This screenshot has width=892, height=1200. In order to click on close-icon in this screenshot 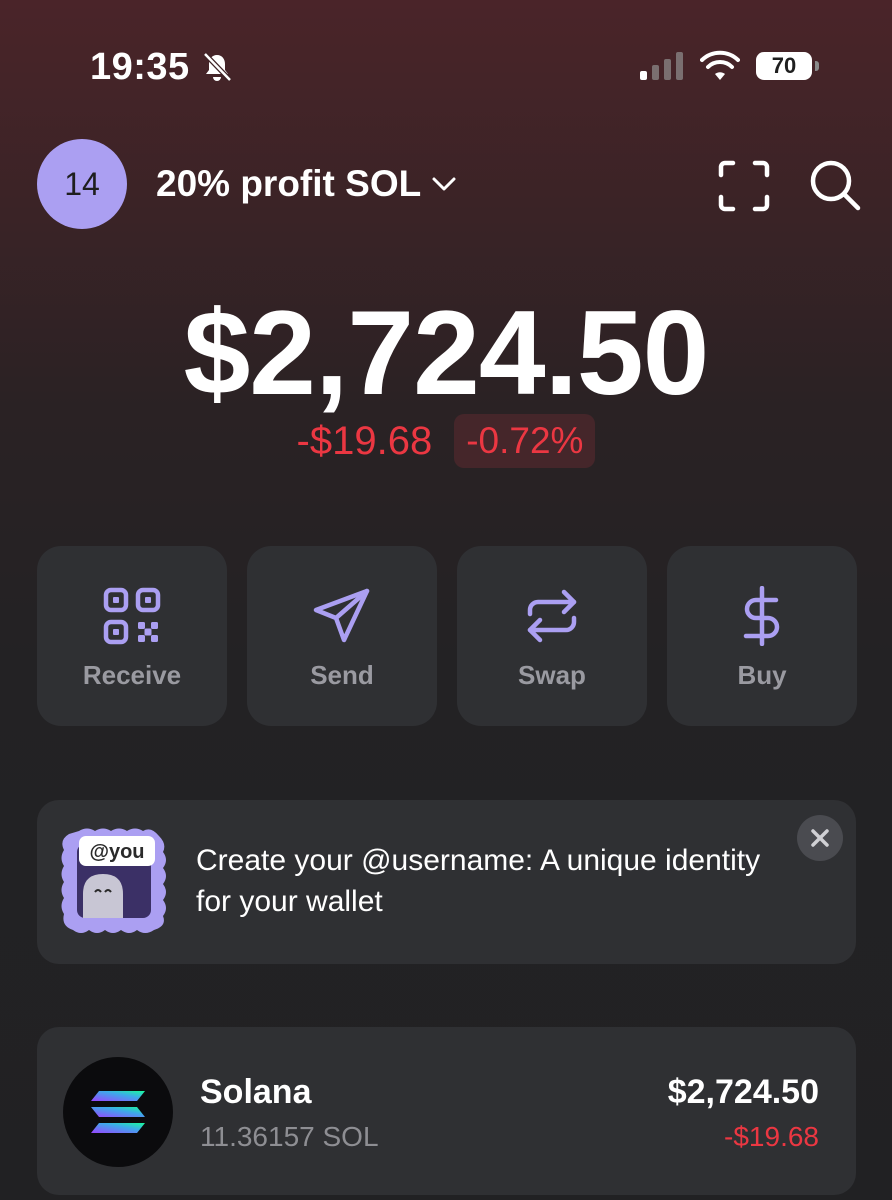, I will do `click(820, 838)`.